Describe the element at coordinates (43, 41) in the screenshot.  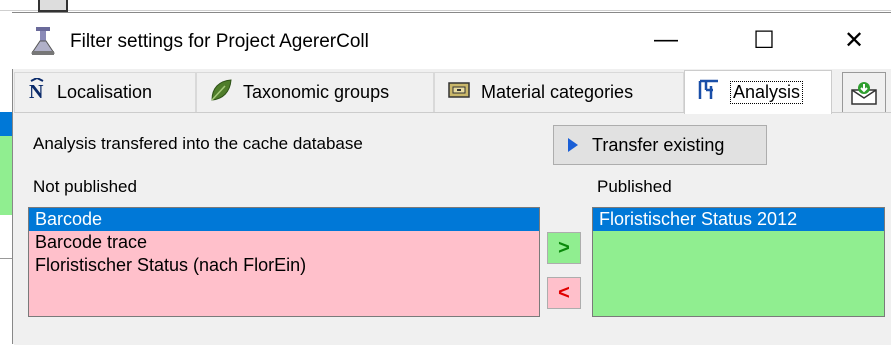
I see `filter-funnel-icon` at that location.